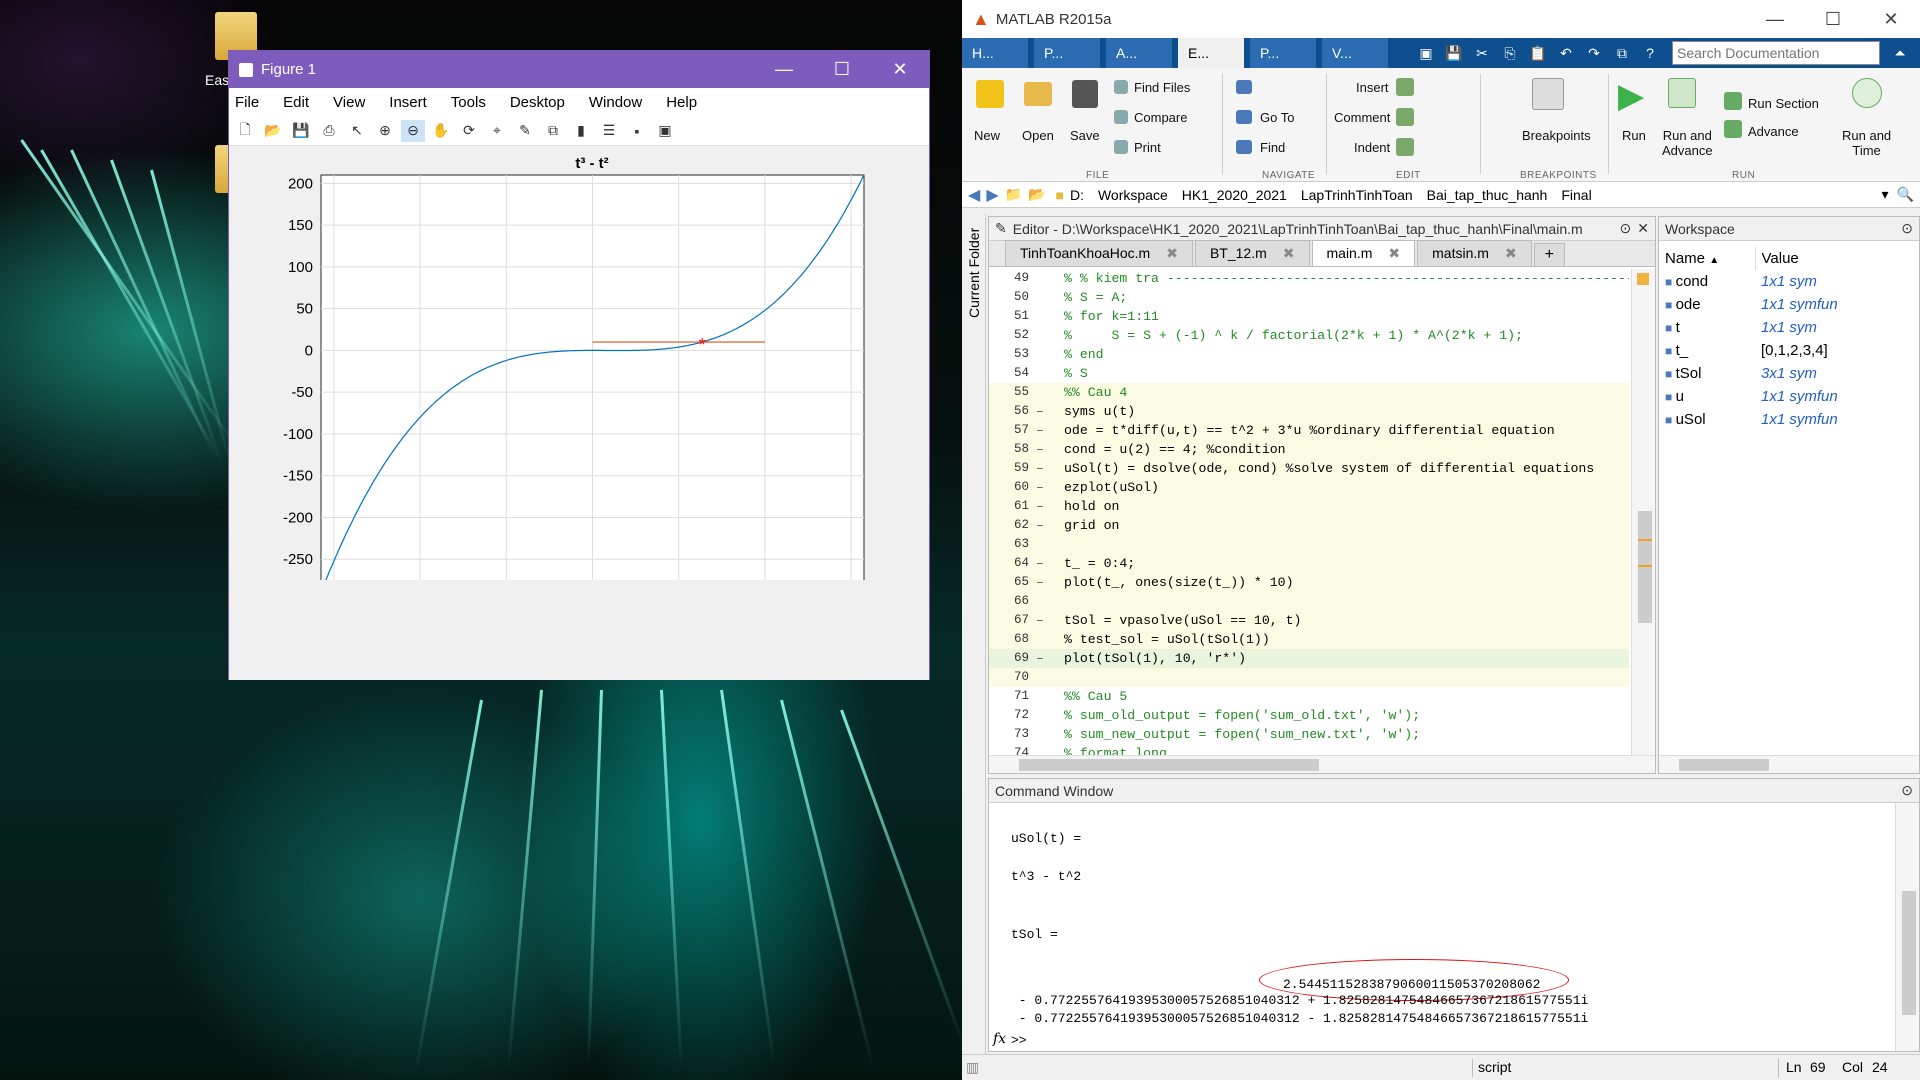  Describe the element at coordinates (1441, 19) in the screenshot. I see `matlab-titlebar: ▲ MATLAB R2015a — ☐ ✕` at that location.